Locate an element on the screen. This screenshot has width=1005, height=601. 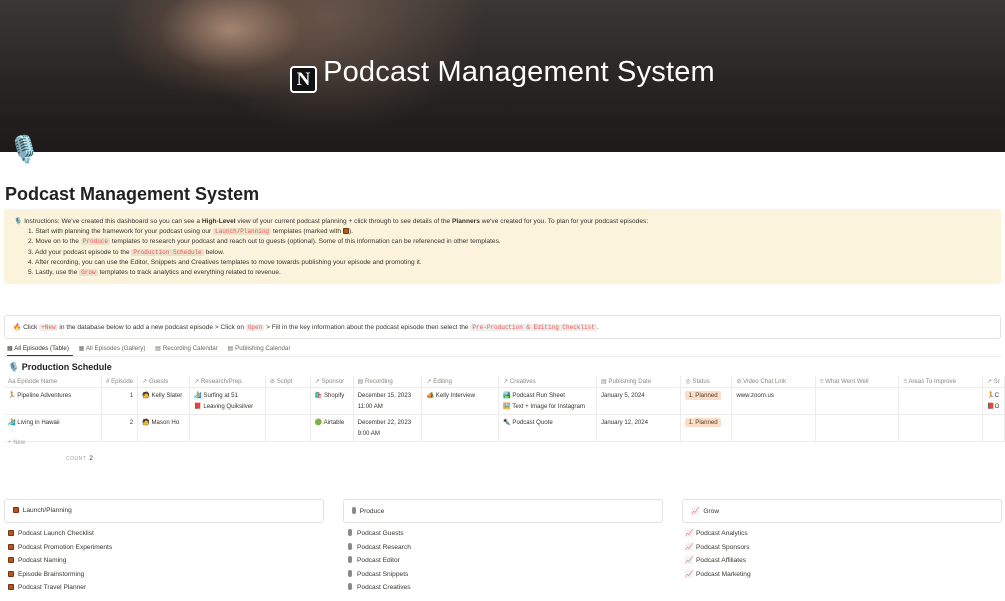
list-item: Podcast Naming is located at coordinates (59, 561).